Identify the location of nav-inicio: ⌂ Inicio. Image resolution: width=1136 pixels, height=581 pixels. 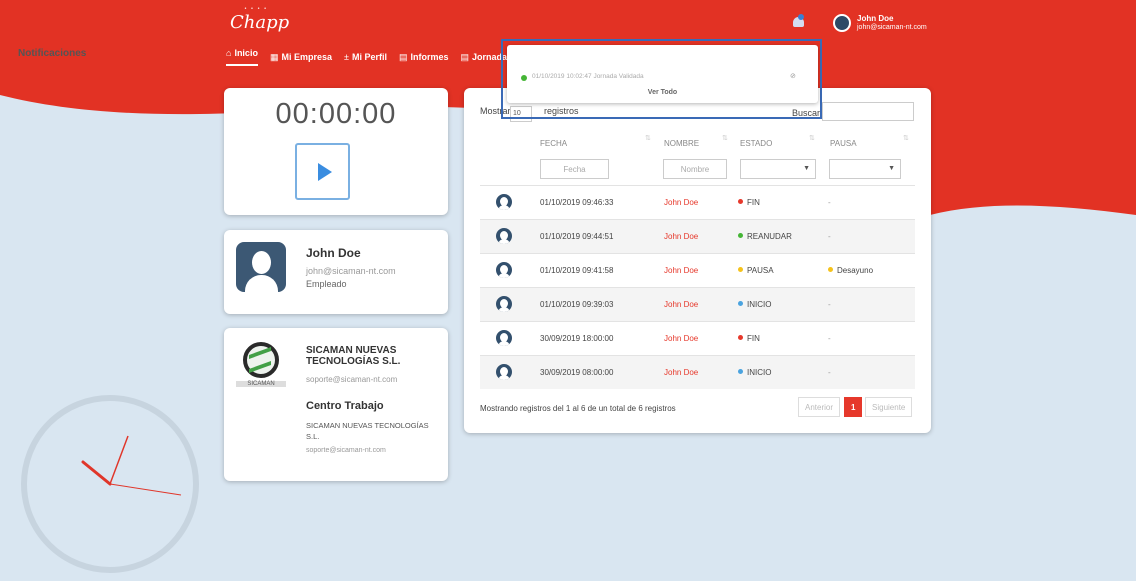
(242, 57).